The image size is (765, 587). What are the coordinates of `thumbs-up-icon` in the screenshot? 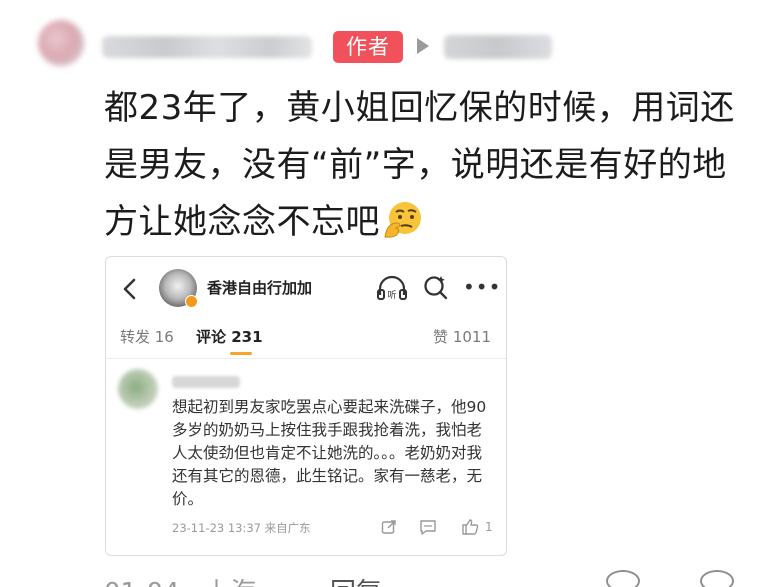 It's located at (470, 526).